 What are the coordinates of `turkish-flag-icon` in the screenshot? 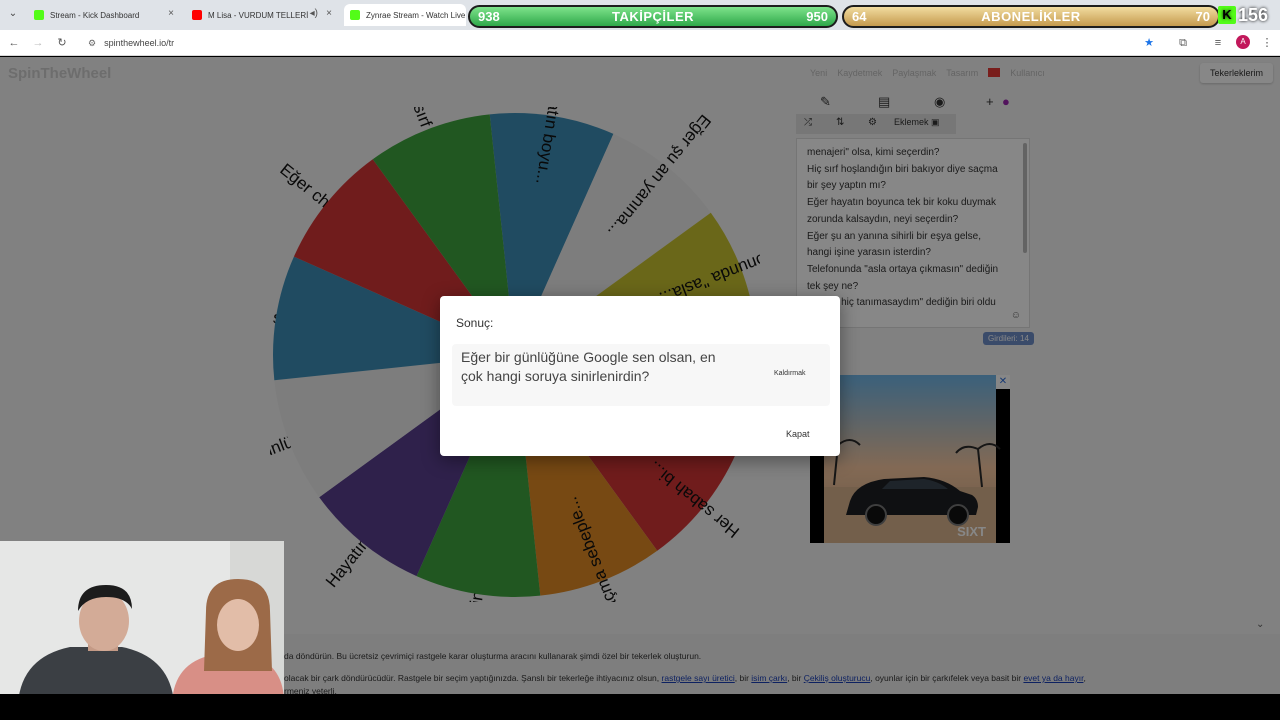 It's located at (994, 72).